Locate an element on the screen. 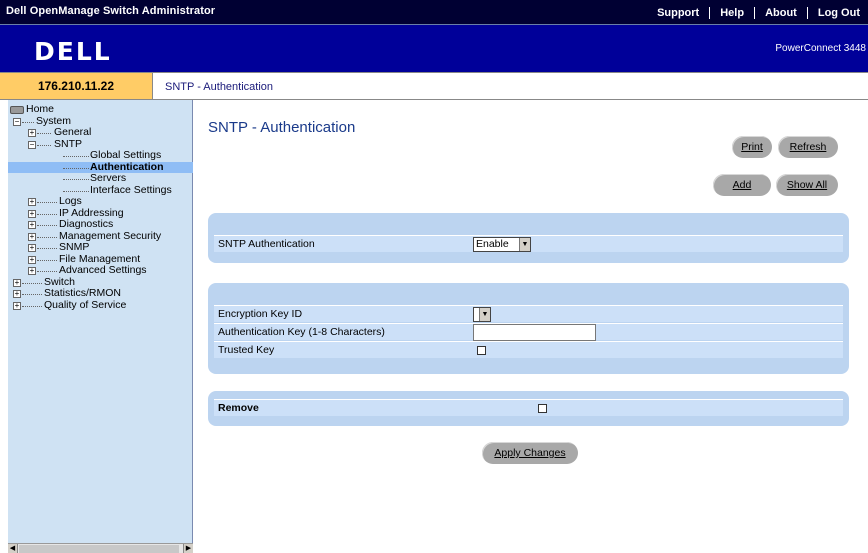  authentication-key-row: Authentication Key (1-8 Characters) is located at coordinates (528, 332).